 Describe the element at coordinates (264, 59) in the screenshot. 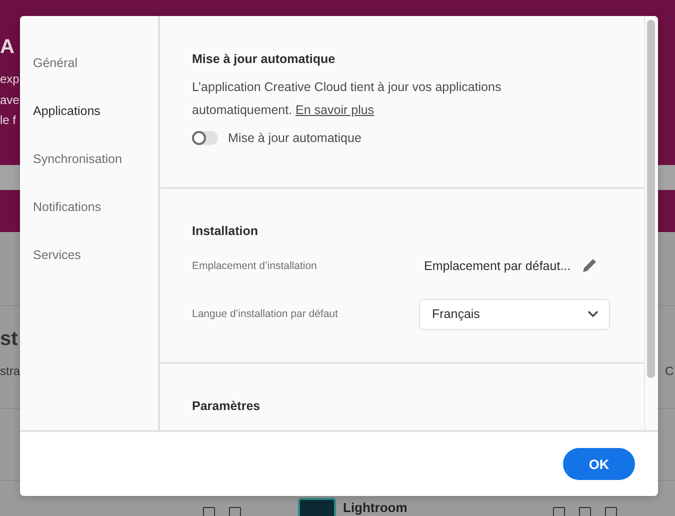

I see `section-title: Mise à jour automatique` at that location.